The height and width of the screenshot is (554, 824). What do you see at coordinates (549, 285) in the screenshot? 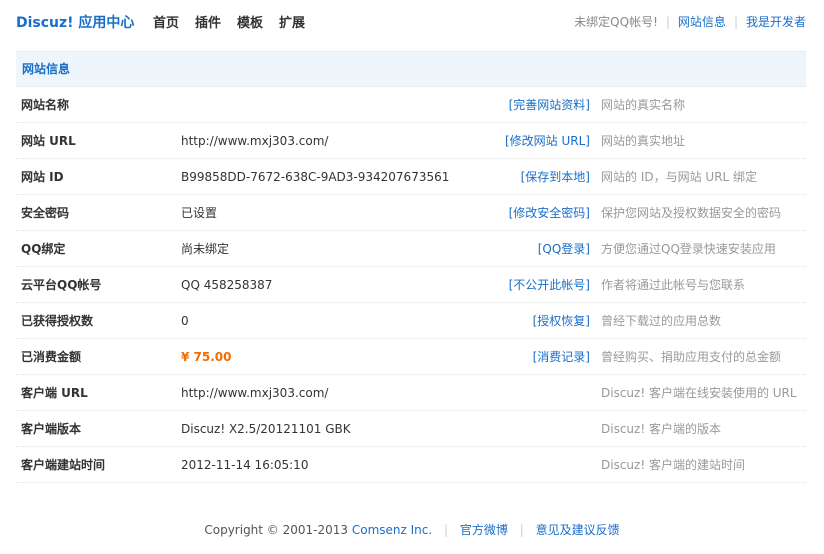
I see `hide-account-link: [不公开此帐号]` at bounding box center [549, 285].